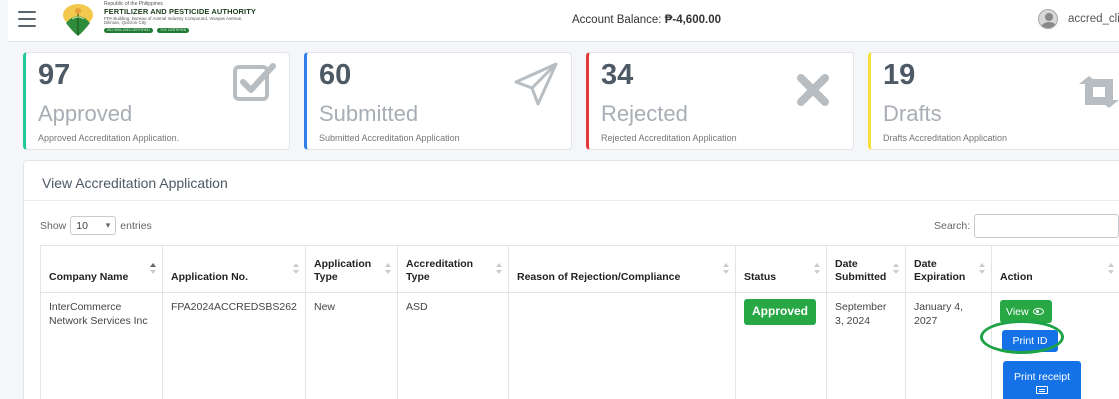  I want to click on submitted-desc: Submitted Accreditation Application, so click(389, 138).